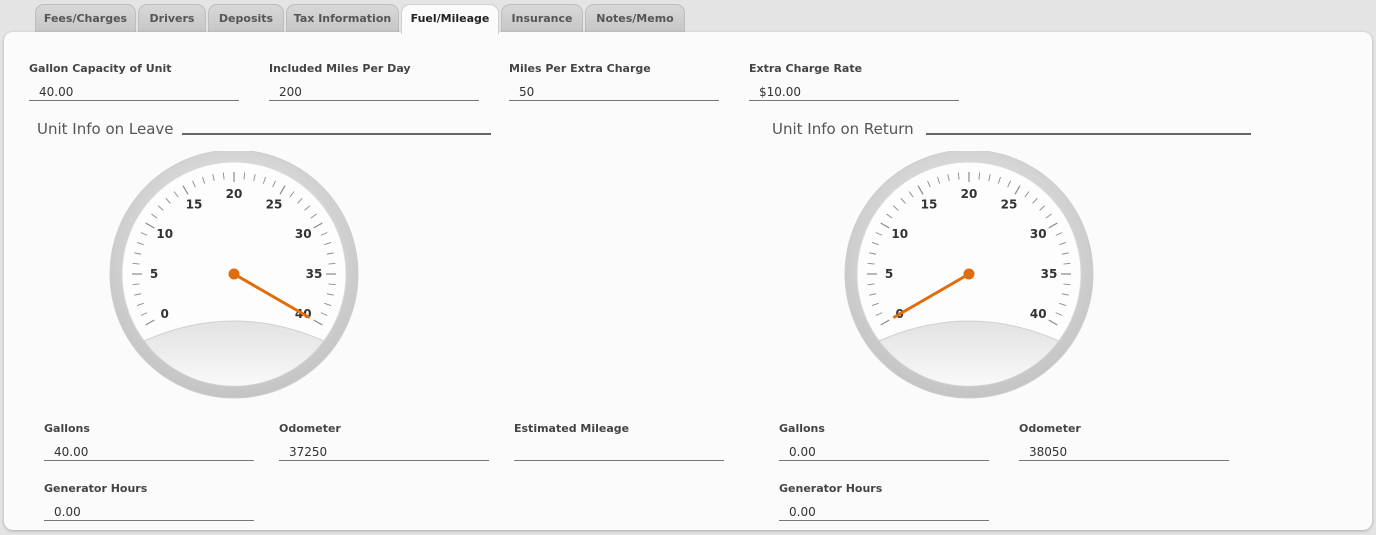  Describe the element at coordinates (274, 205) in the screenshot. I see `leave-tick-label: 25` at that location.